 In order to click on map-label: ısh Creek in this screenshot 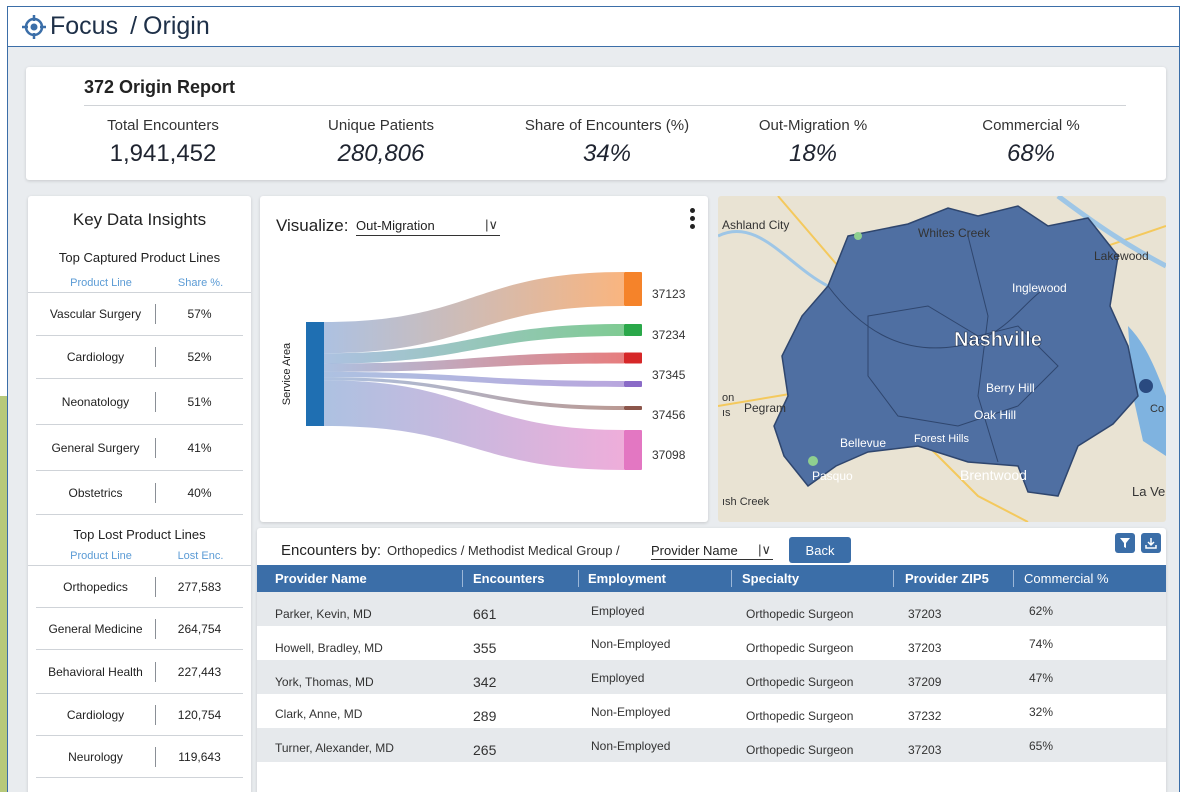, I will do `click(746, 502)`.